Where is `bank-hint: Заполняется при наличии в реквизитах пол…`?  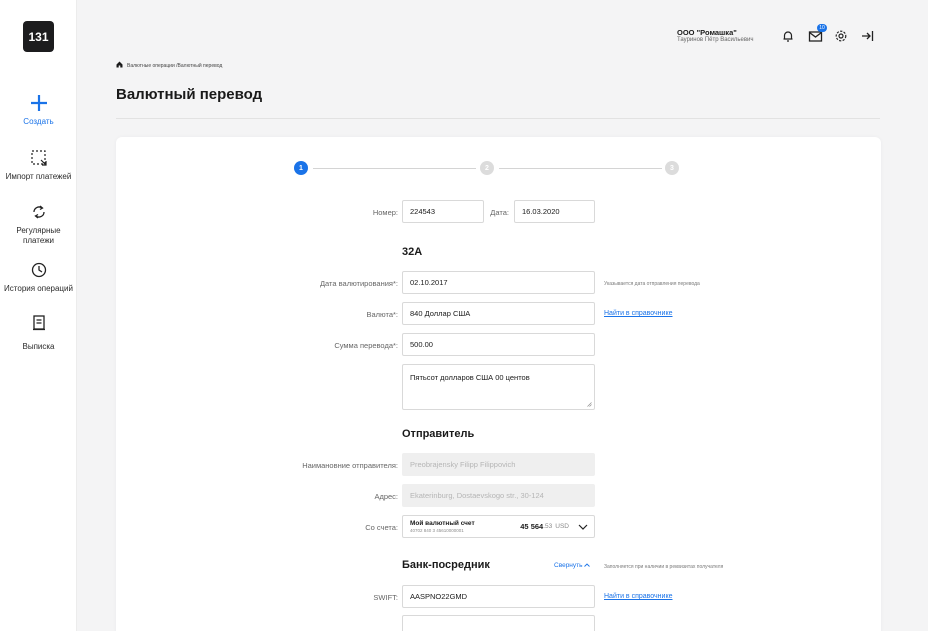 bank-hint: Заполняется при наличии в реквизитах пол… is located at coordinates (664, 567).